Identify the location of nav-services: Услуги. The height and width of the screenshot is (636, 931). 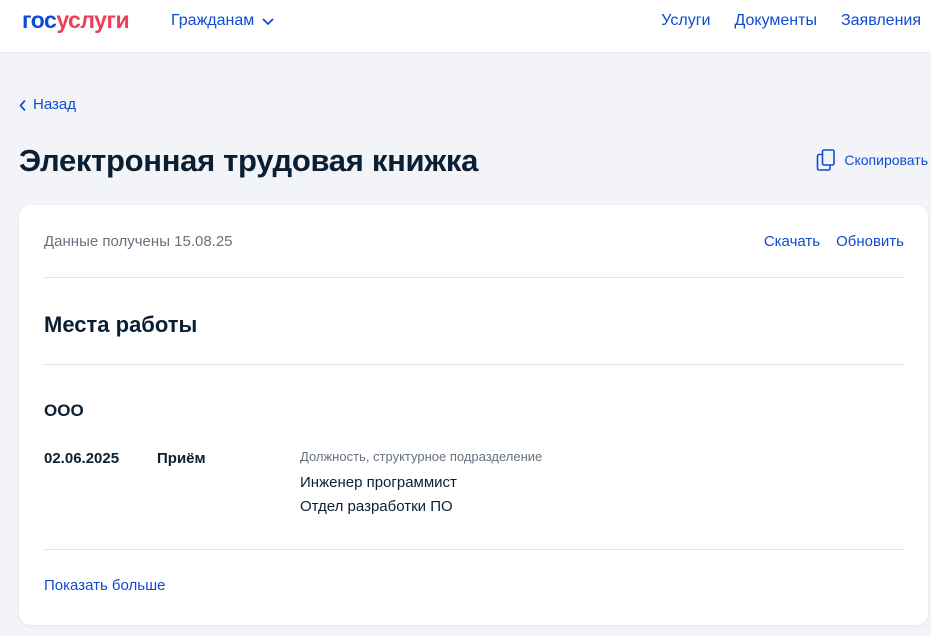
(685, 21).